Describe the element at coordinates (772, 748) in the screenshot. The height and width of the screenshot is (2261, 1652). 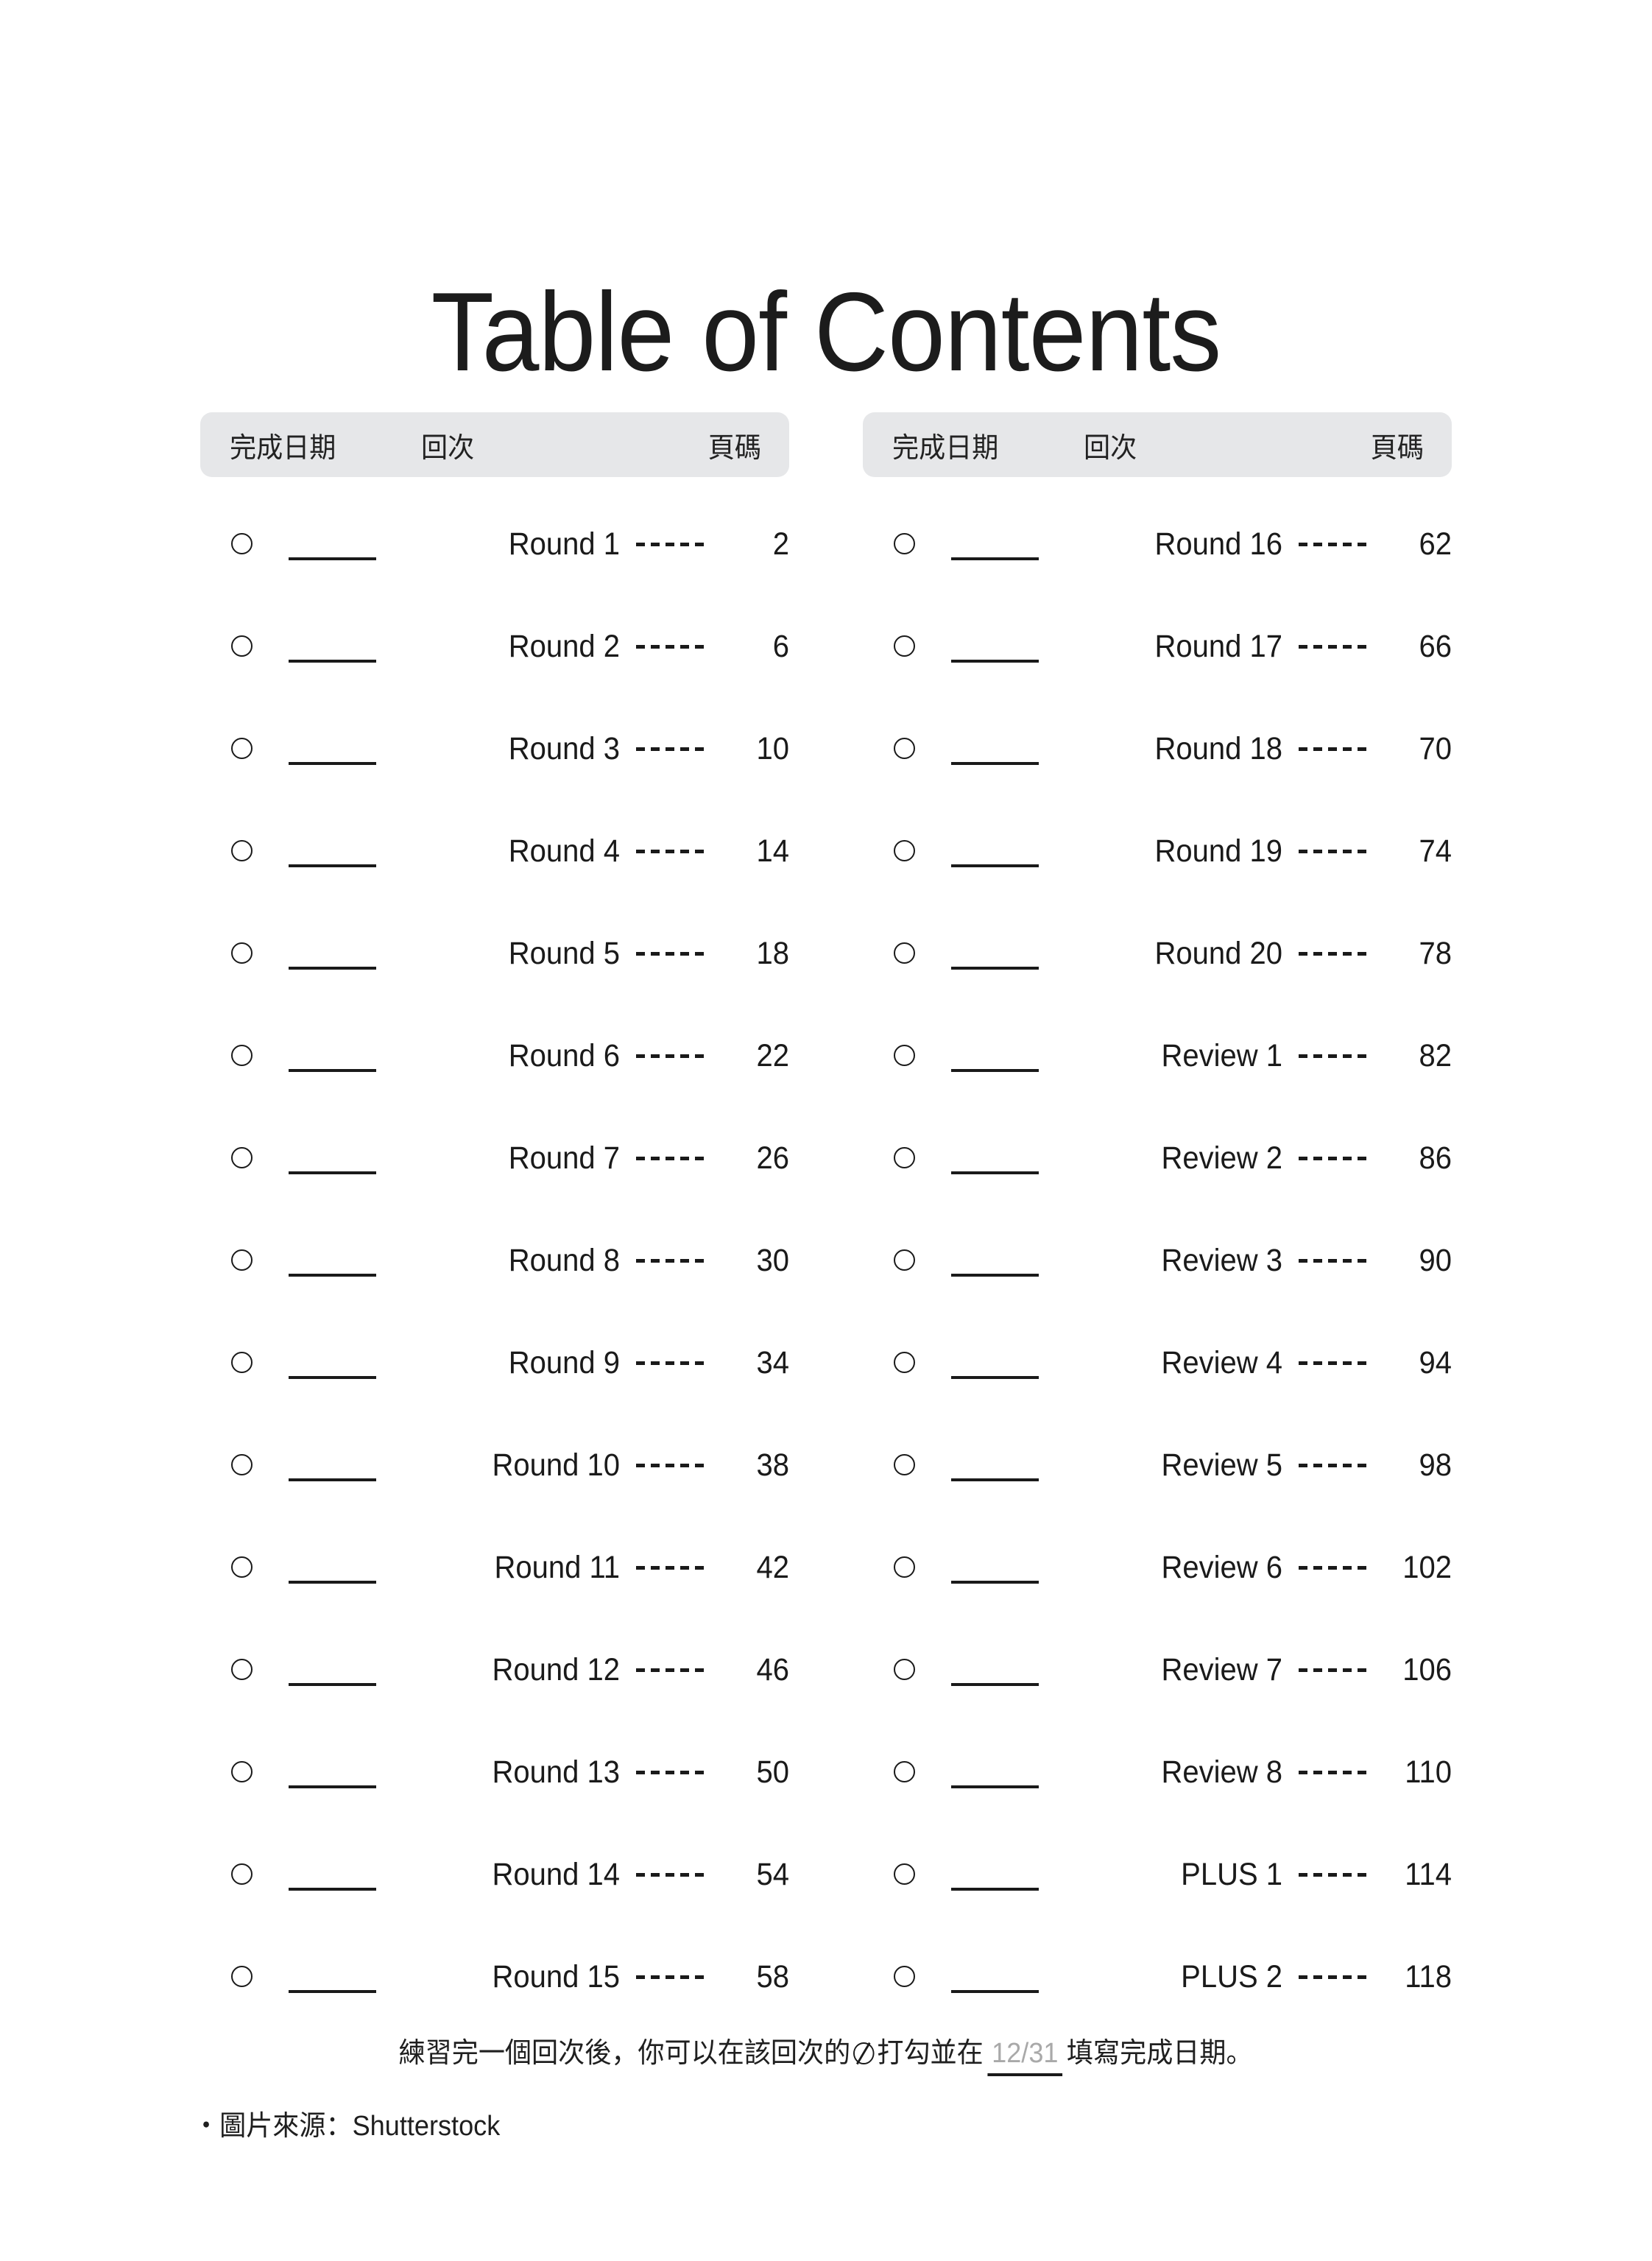
I see `toc-row-page-number: 10` at that location.